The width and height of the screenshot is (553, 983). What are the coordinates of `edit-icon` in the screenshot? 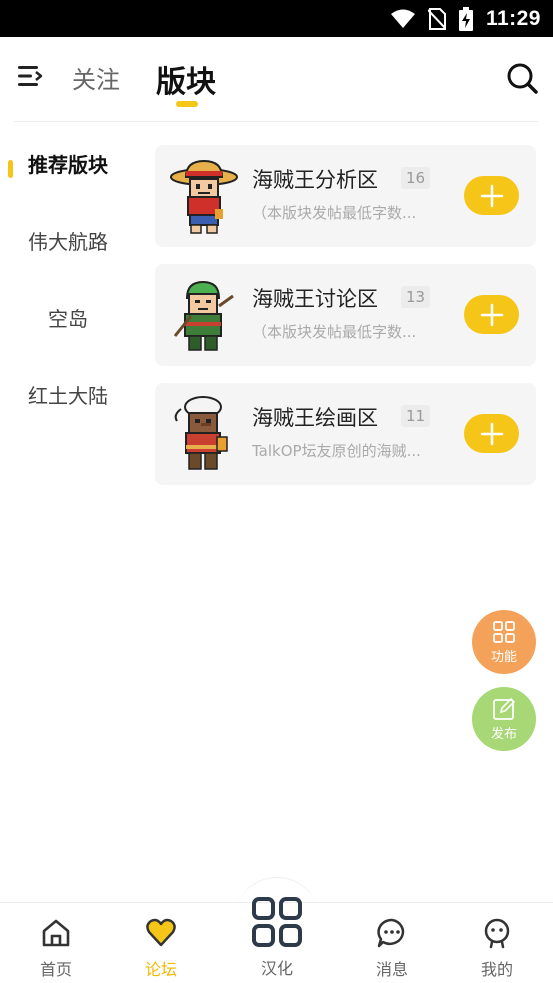 It's located at (504, 708).